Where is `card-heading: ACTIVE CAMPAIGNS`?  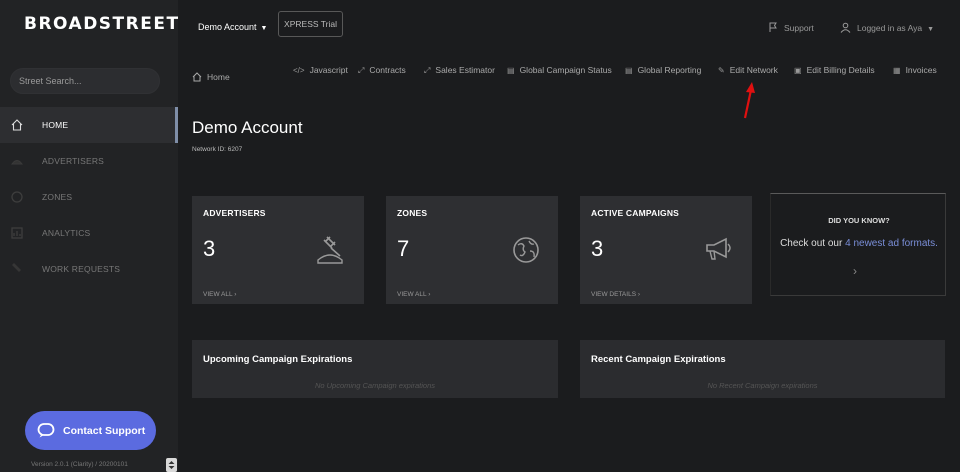
card-heading: ACTIVE CAMPAIGNS is located at coordinates (635, 213).